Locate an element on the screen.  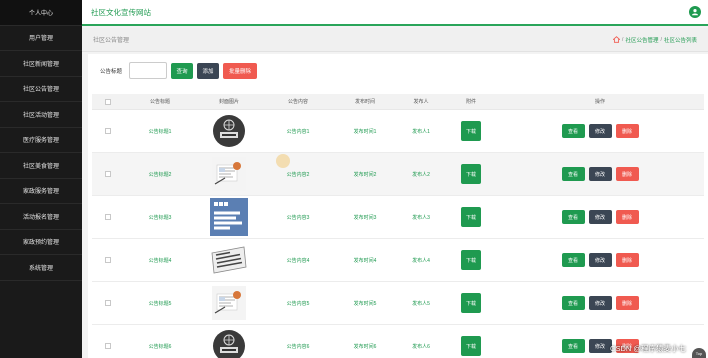
notice-content: 公告内容3 is located at coordinates (298, 217).